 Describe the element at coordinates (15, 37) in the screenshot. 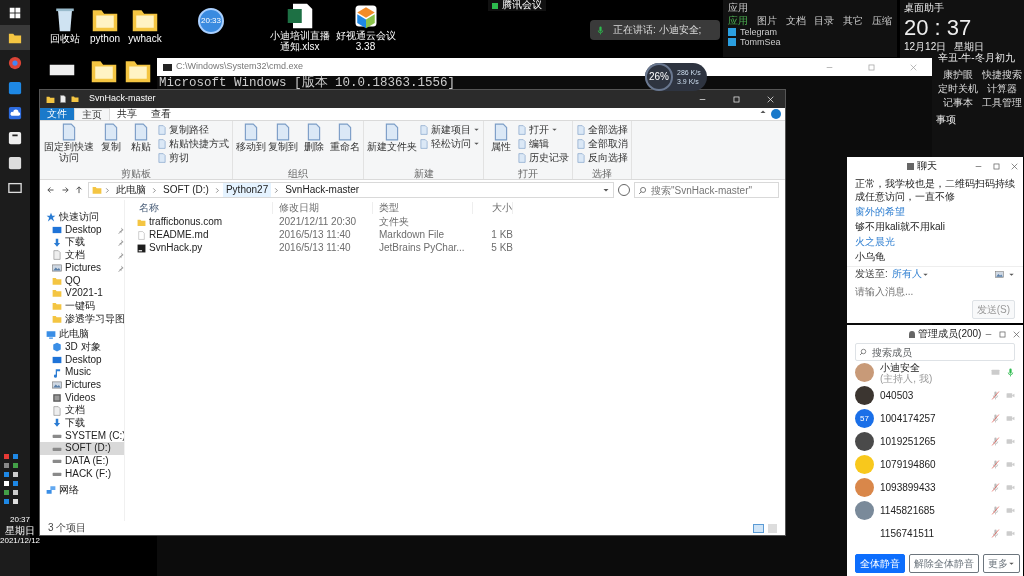

I see `taskbar-button` at that location.